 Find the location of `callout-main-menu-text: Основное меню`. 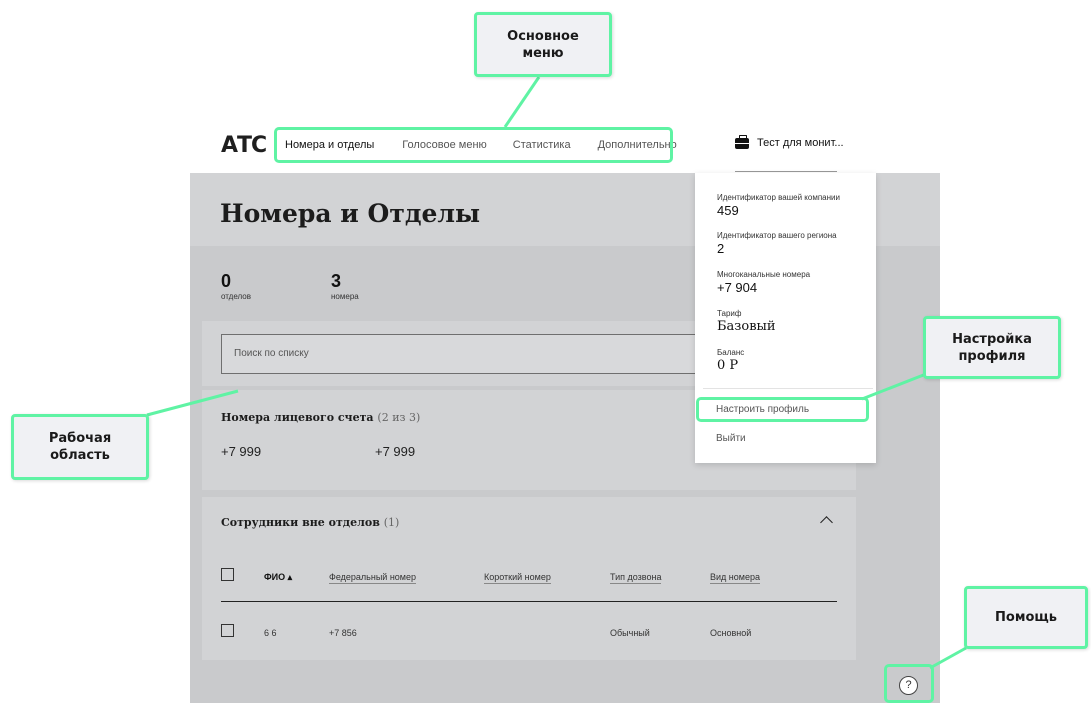

callout-main-menu-text: Основное меню is located at coordinates (543, 44).